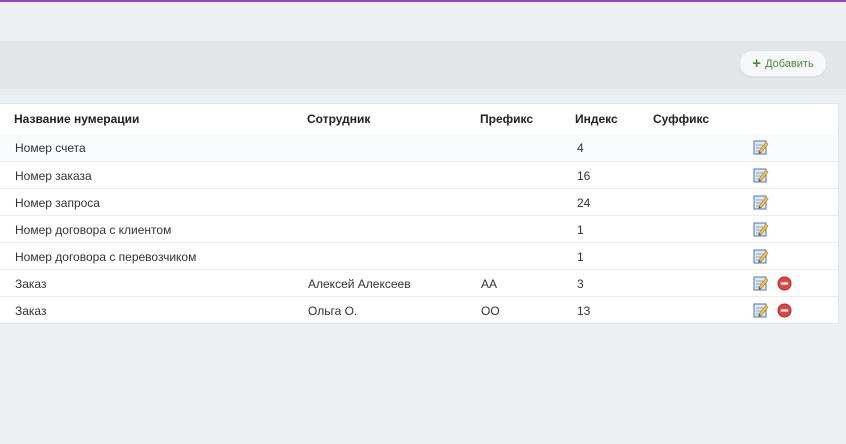 This screenshot has width=846, height=444. What do you see at coordinates (338, 119) in the screenshot?
I see `column-header-employee: Сотрудник` at bounding box center [338, 119].